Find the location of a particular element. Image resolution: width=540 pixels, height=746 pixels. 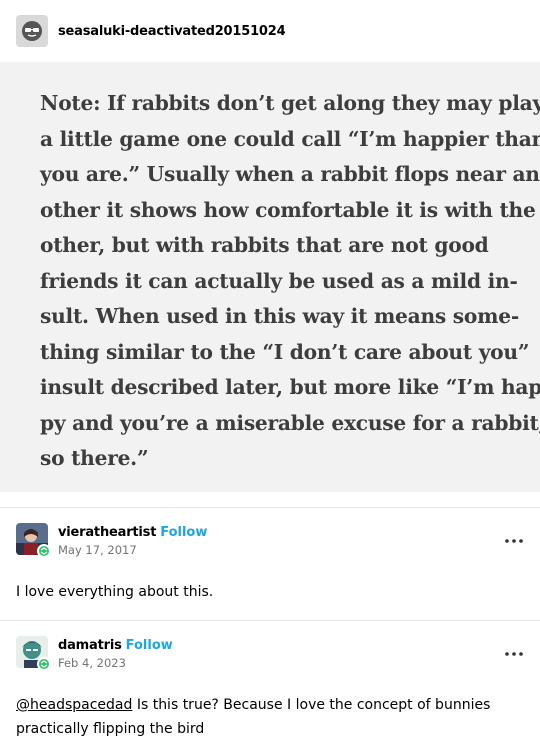

deactivated-avatar-icon is located at coordinates (32, 31).